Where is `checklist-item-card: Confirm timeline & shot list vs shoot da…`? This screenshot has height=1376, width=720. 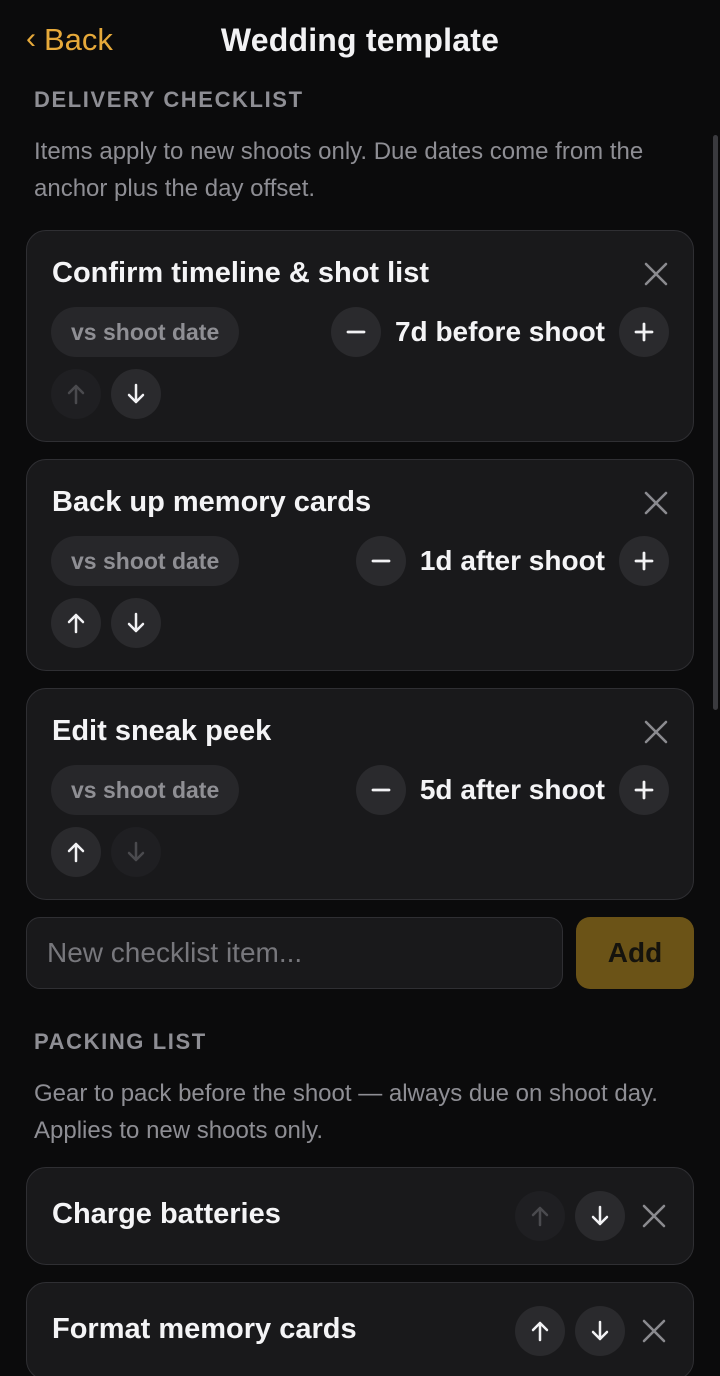
checklist-item-card: Confirm timeline & shot list vs shoot da… is located at coordinates (360, 336).